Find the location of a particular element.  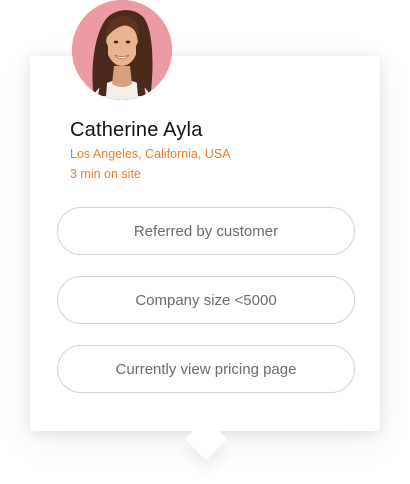

avatar is located at coordinates (122, 50).